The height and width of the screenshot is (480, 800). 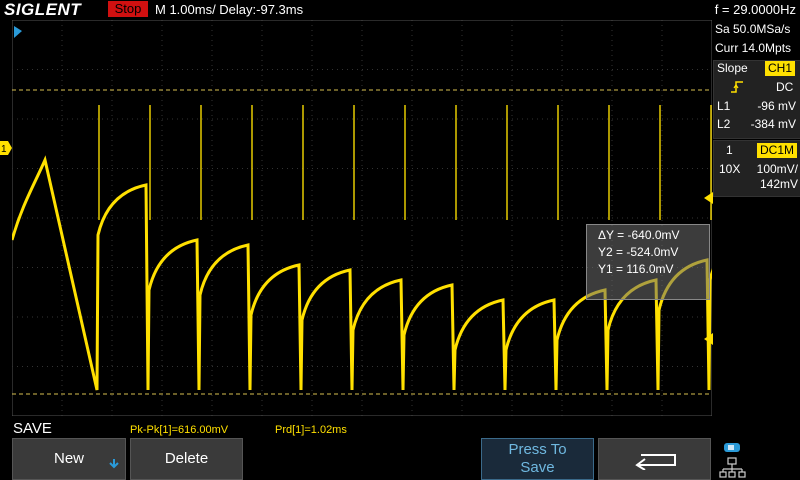 I want to click on trigger-source-badge: CH1, so click(x=780, y=68).